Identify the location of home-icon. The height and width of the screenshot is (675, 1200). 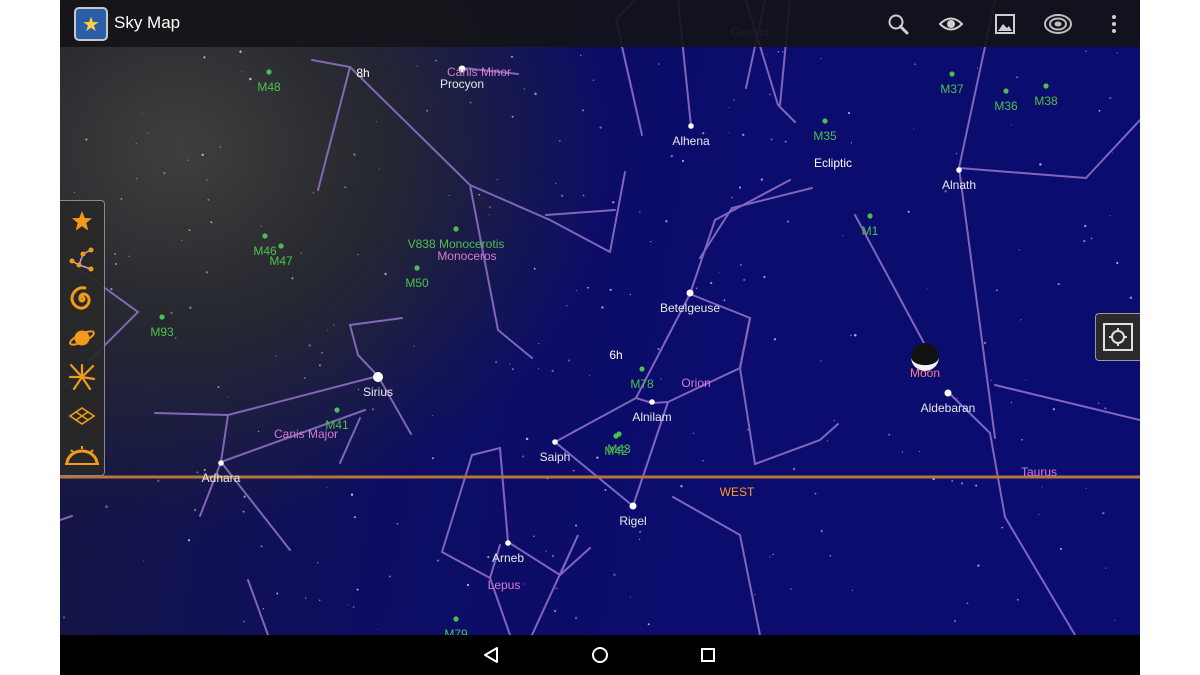
(600, 655).